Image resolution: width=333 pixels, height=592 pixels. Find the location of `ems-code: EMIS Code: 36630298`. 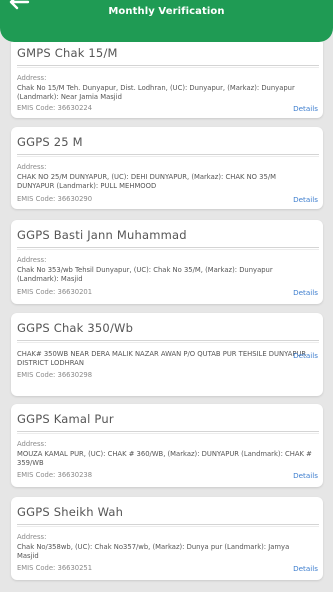

ems-code: EMIS Code: 36630298 is located at coordinates (55, 375).